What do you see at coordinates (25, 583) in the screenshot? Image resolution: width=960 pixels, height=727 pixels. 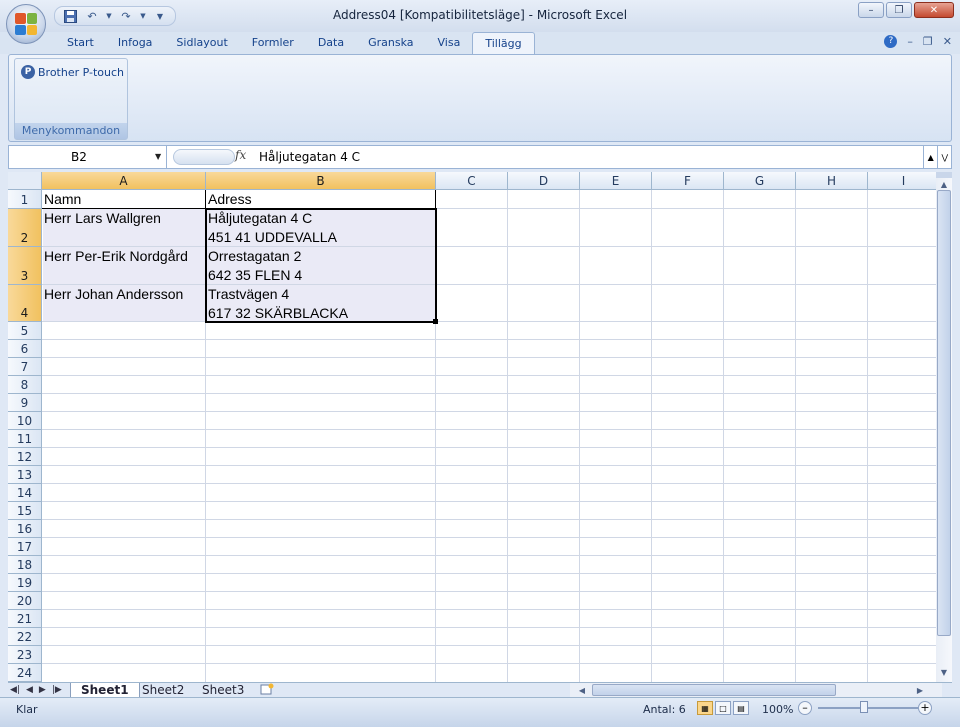 I see `row-header: 19` at bounding box center [25, 583].